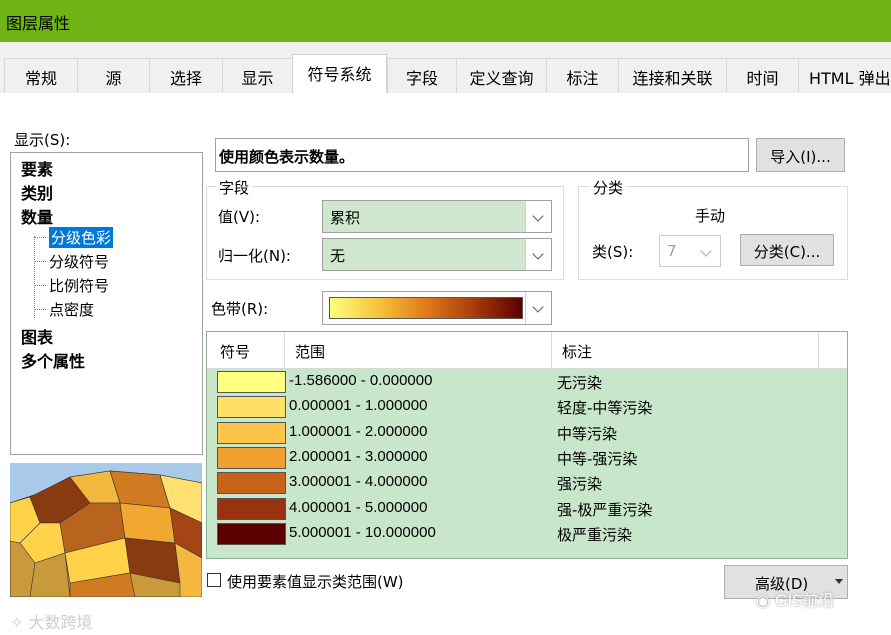 The height and width of the screenshot is (635, 891). I want to click on tree-item-multiple-attributes: 多个属性, so click(53, 360).